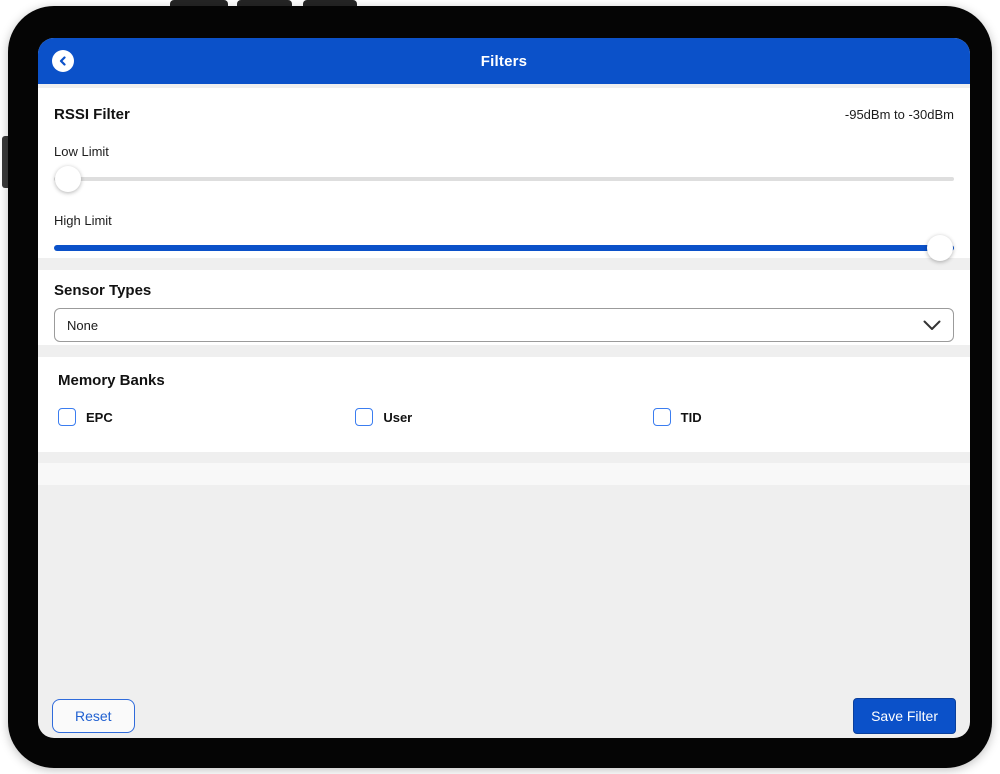  What do you see at coordinates (99, 417) in the screenshot?
I see `epc-checkbox-label: EPC` at bounding box center [99, 417].